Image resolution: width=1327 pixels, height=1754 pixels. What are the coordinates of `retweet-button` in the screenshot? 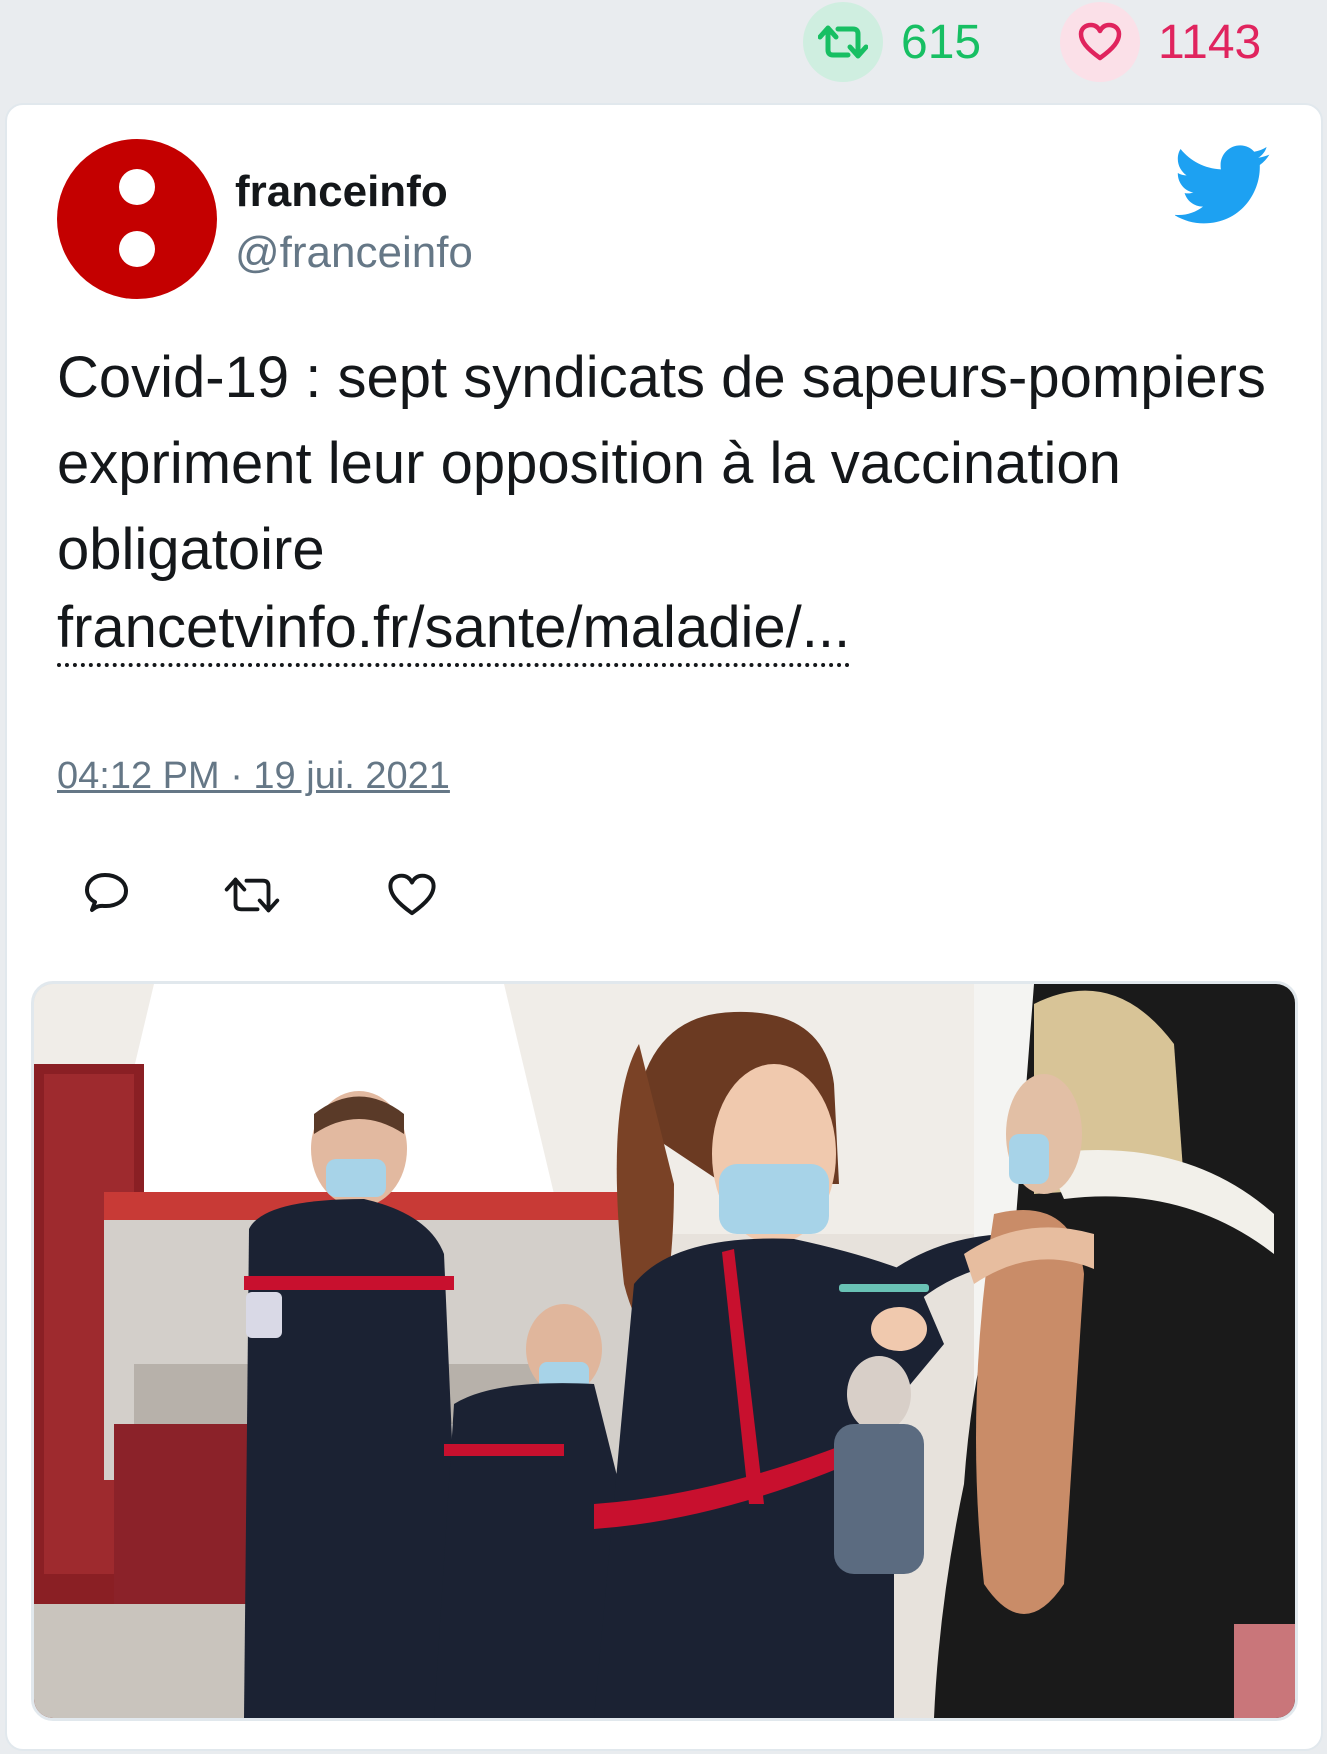 It's located at (252, 895).